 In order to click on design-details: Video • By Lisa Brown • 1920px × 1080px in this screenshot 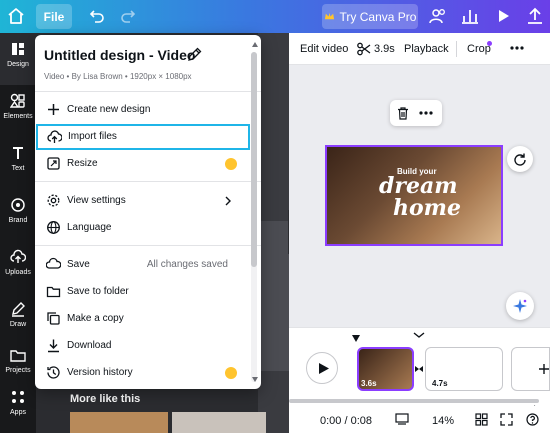, I will do `click(118, 76)`.